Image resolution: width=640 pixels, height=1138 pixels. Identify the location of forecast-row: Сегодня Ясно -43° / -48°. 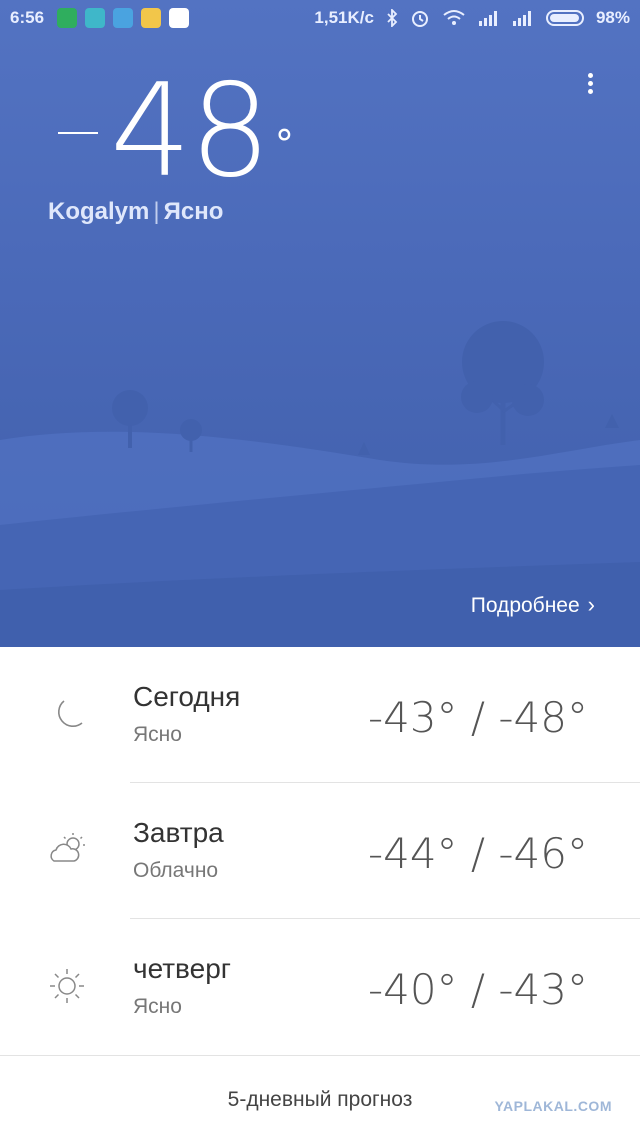
(320, 715).